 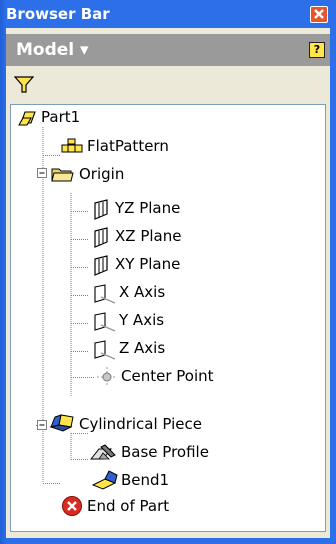 I want to click on tree-item-y-axis: Y Axis, so click(x=141, y=320).